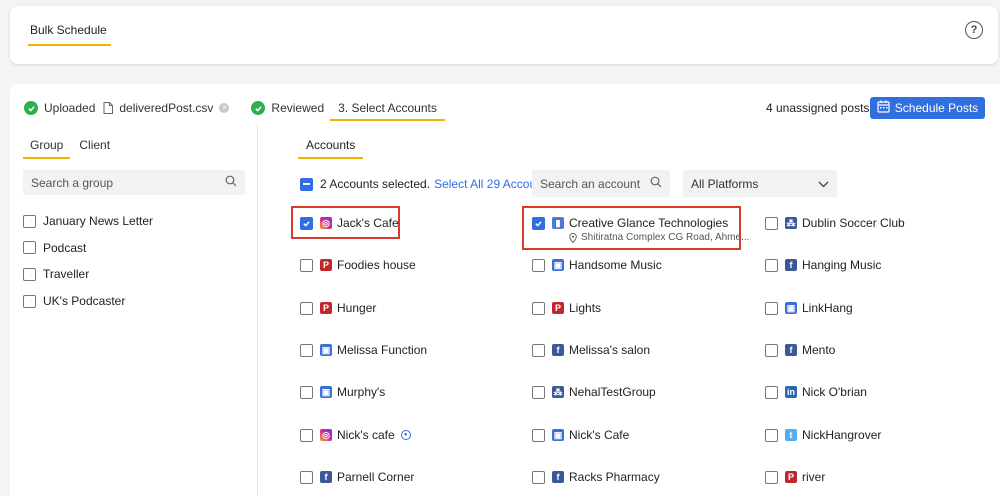  Describe the element at coordinates (376, 265) in the screenshot. I see `account-text: Foodies house` at that location.